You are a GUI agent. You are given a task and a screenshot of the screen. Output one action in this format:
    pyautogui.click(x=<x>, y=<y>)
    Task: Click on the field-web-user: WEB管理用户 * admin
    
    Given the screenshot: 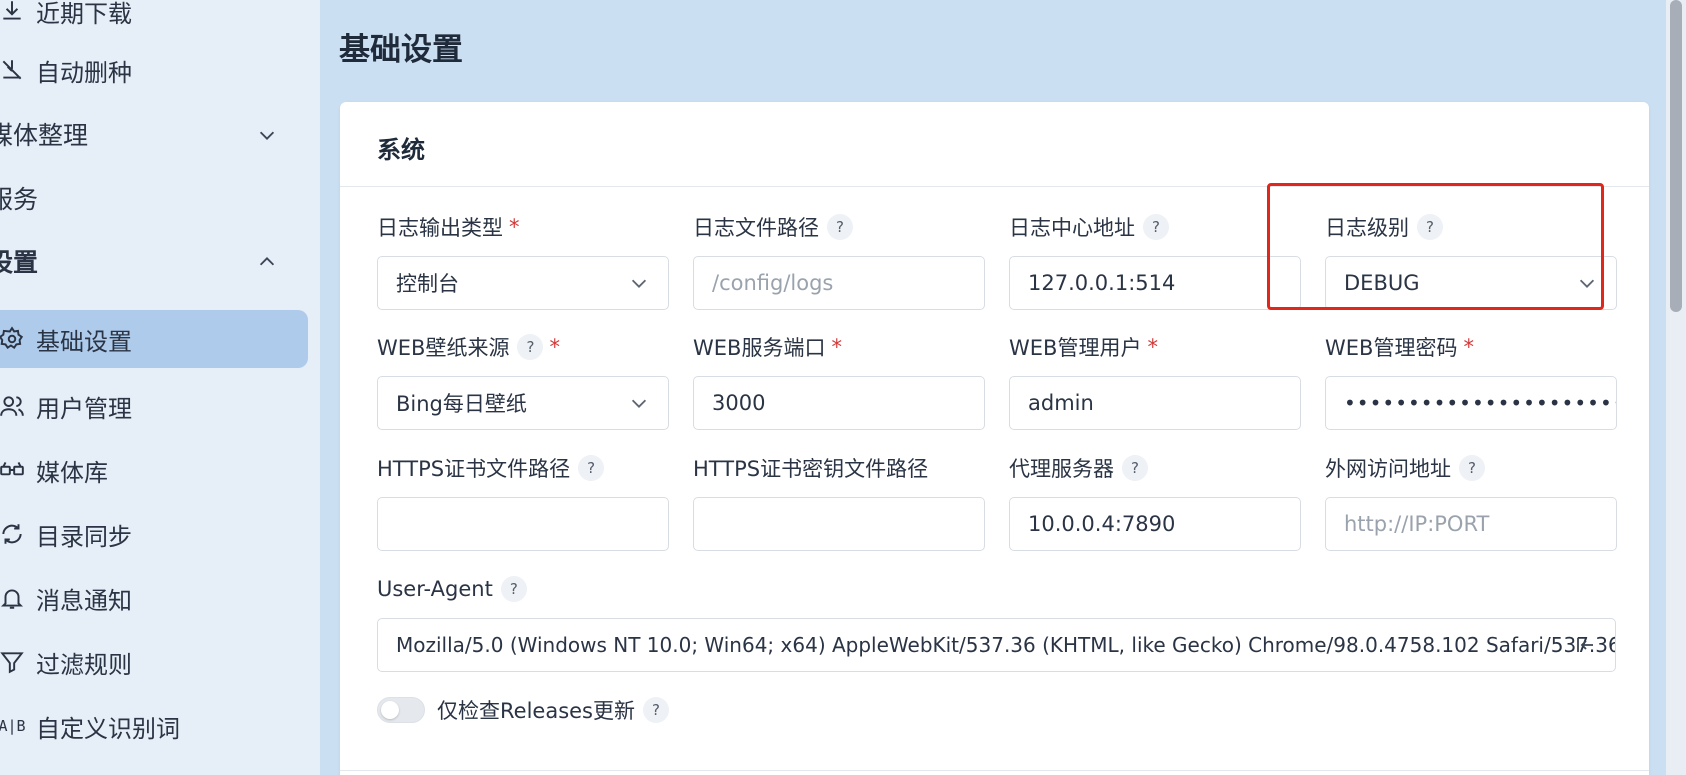 What is the action you would take?
    pyautogui.click(x=1155, y=381)
    